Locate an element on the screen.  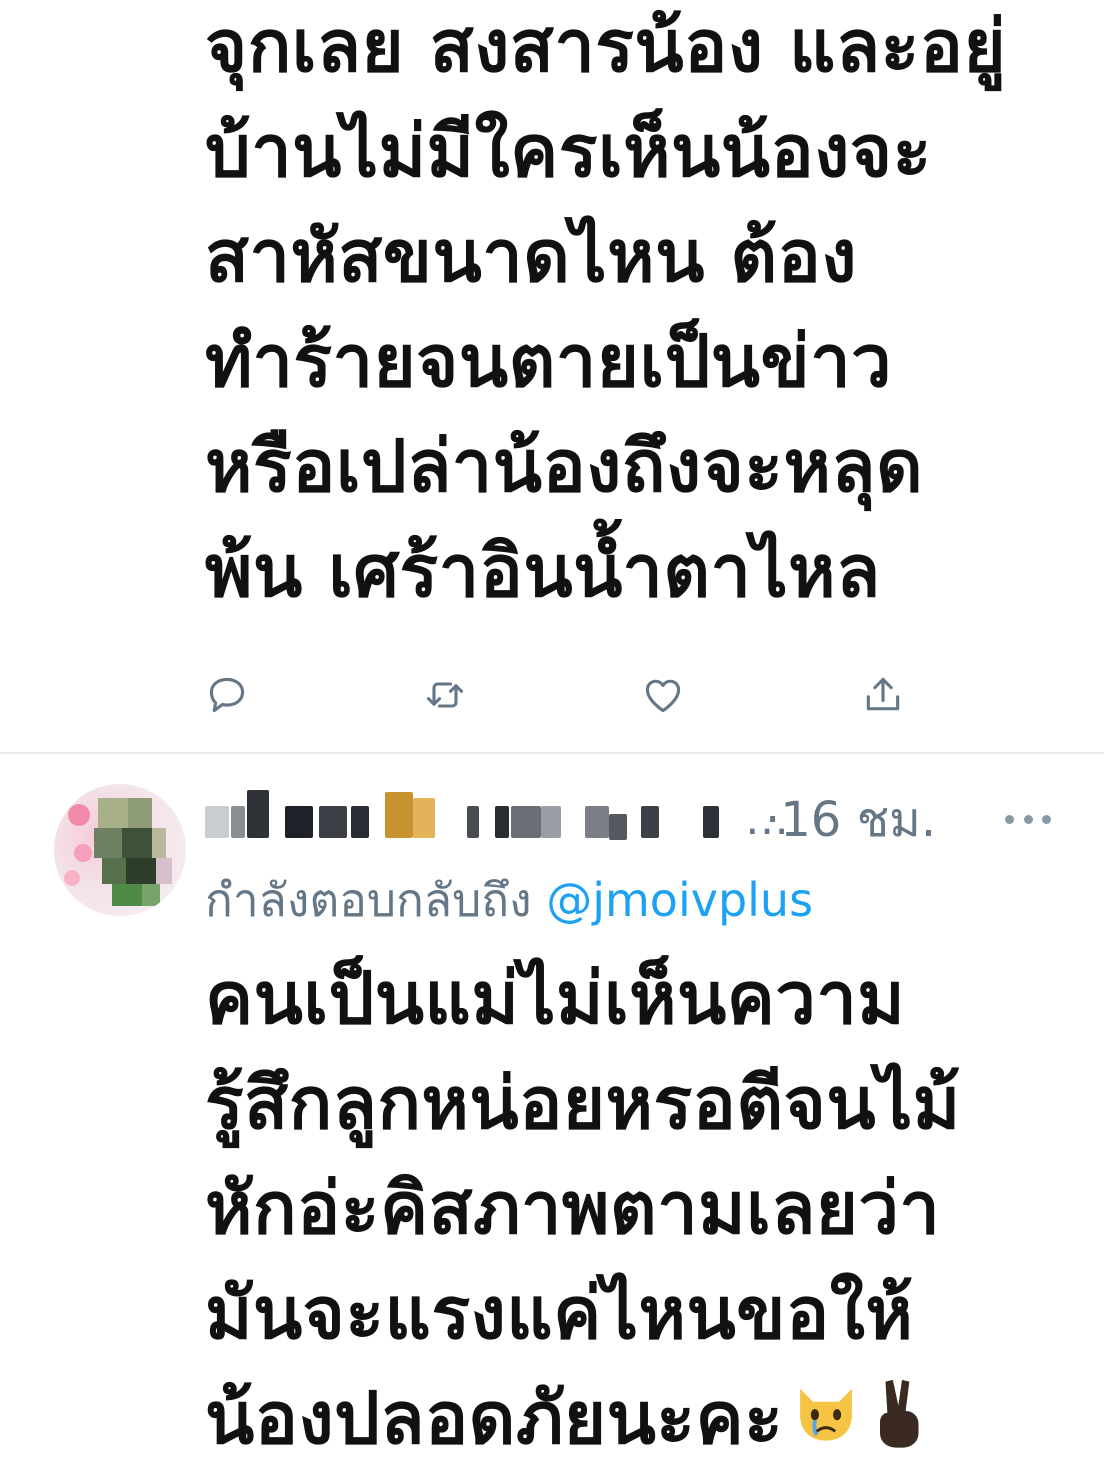
tweet-line: น้องปลอดภัยนะคะ is located at coordinates (583, 1421).